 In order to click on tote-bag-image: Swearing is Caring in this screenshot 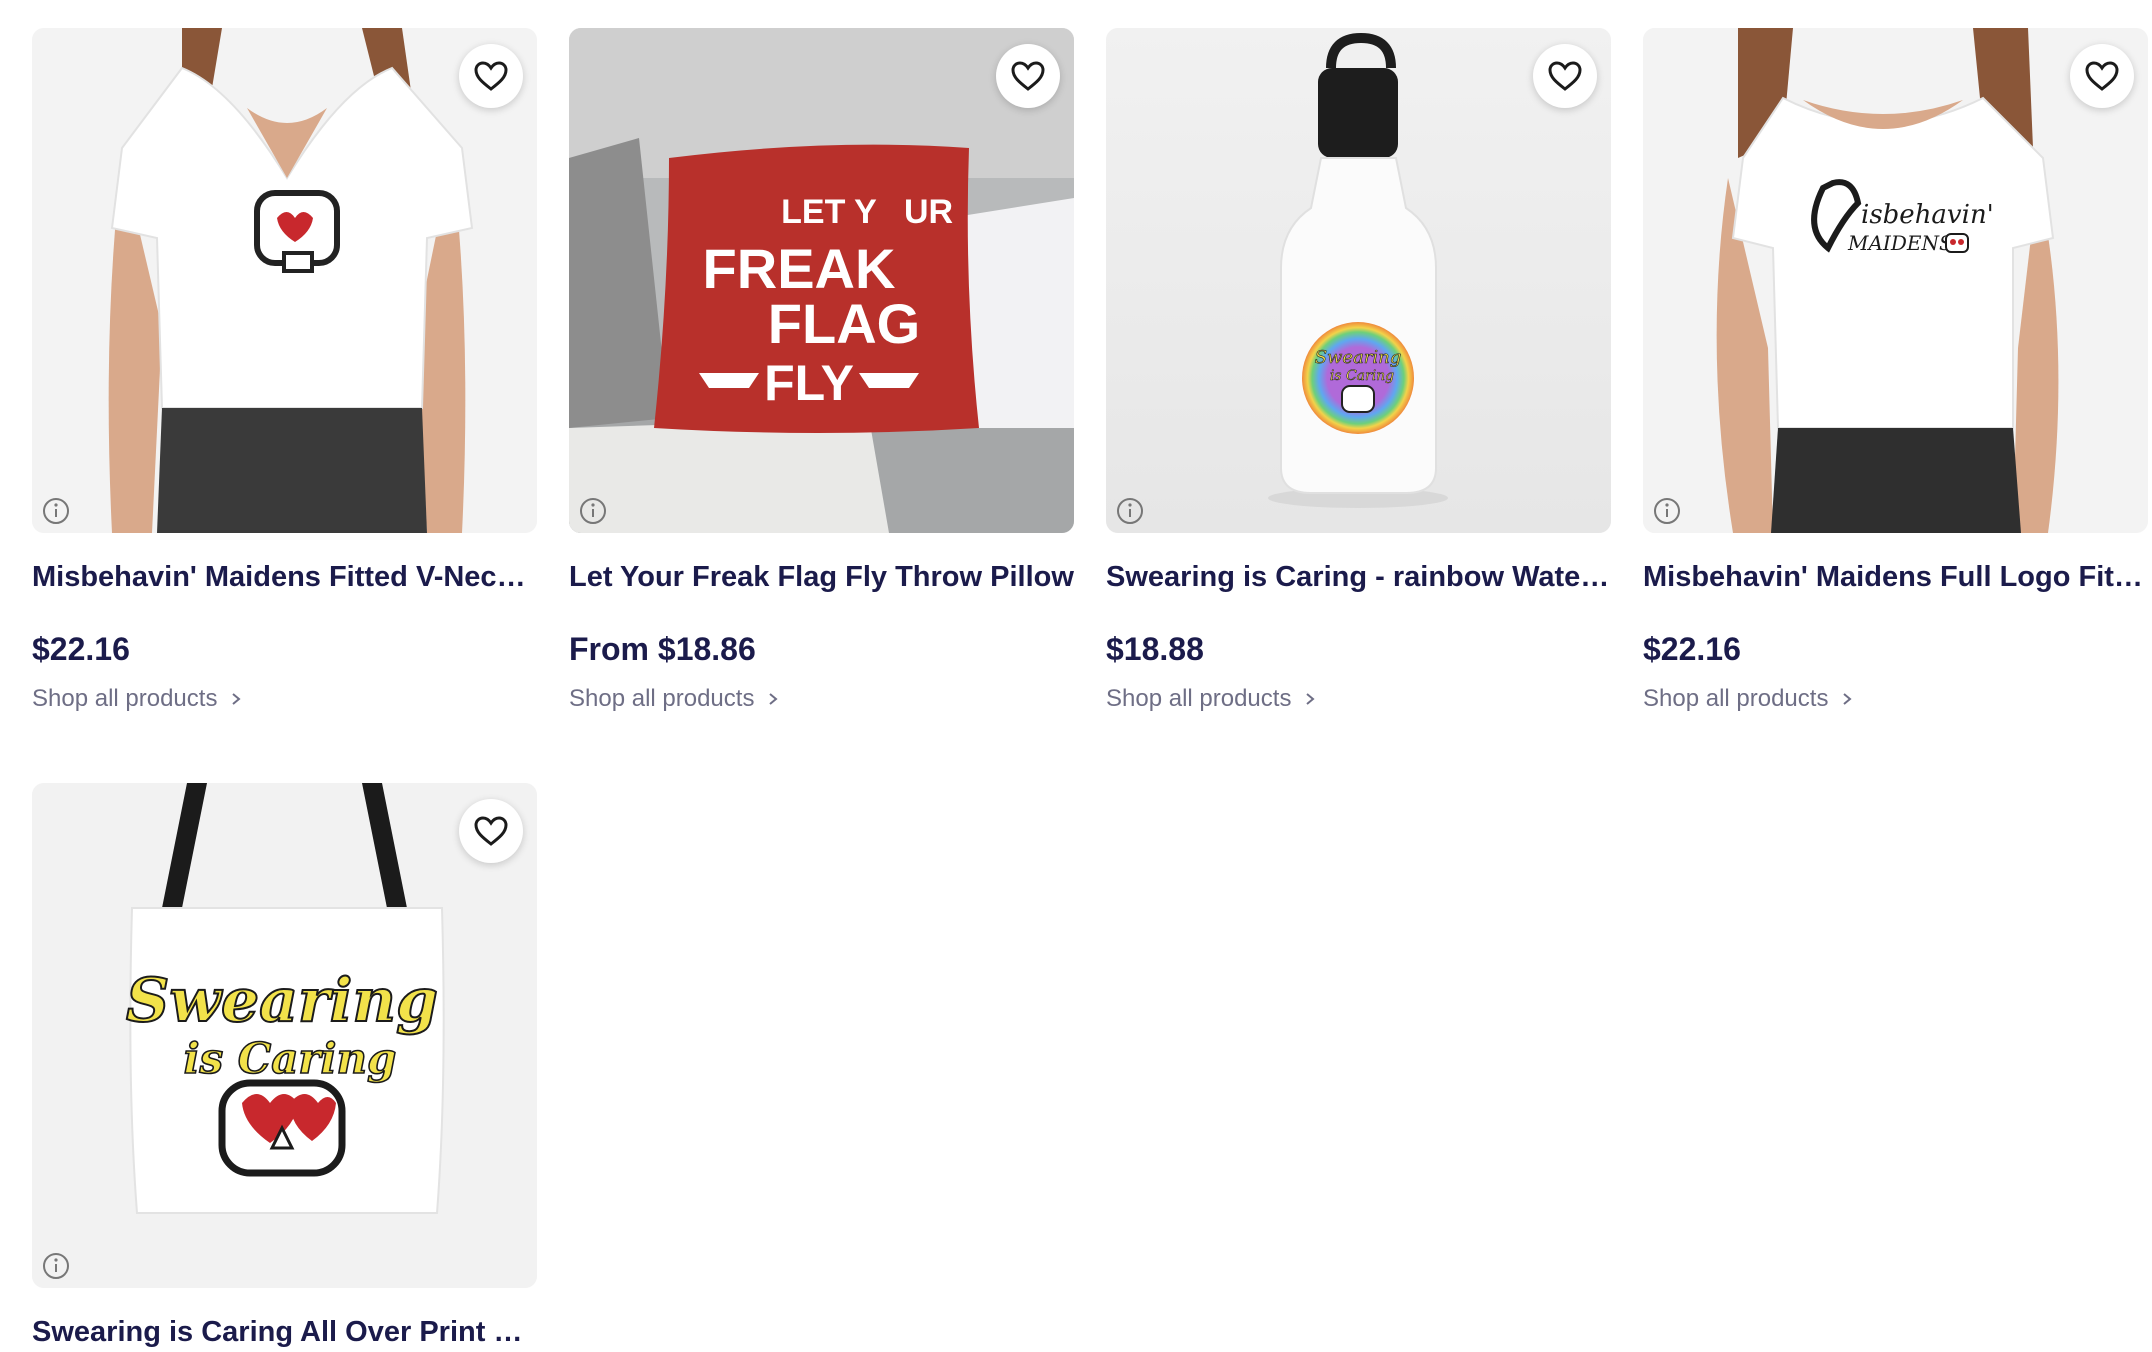, I will do `click(284, 1035)`.